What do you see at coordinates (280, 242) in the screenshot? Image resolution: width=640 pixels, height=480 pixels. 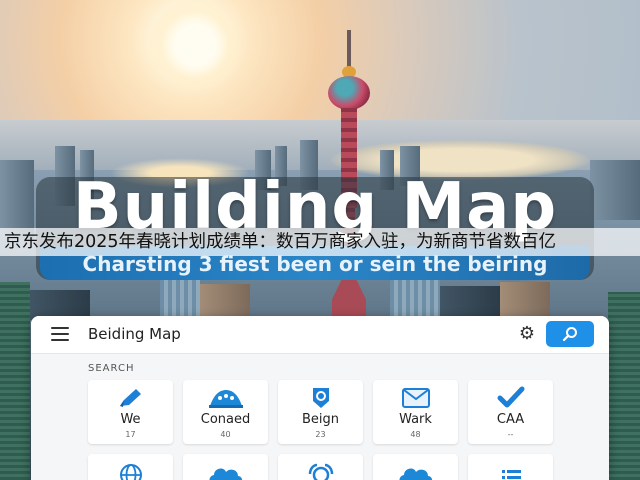 I see `headline-text: 京东发布2025年春晓计划成绩单：数百万商家入驻，为新商节省数百亿` at bounding box center [280, 242].